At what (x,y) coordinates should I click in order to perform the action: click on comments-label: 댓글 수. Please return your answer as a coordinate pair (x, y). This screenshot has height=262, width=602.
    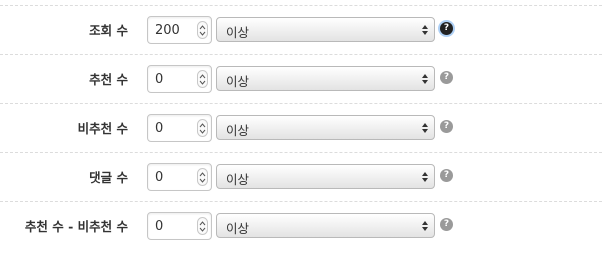
    Looking at the image, I should click on (108, 177).